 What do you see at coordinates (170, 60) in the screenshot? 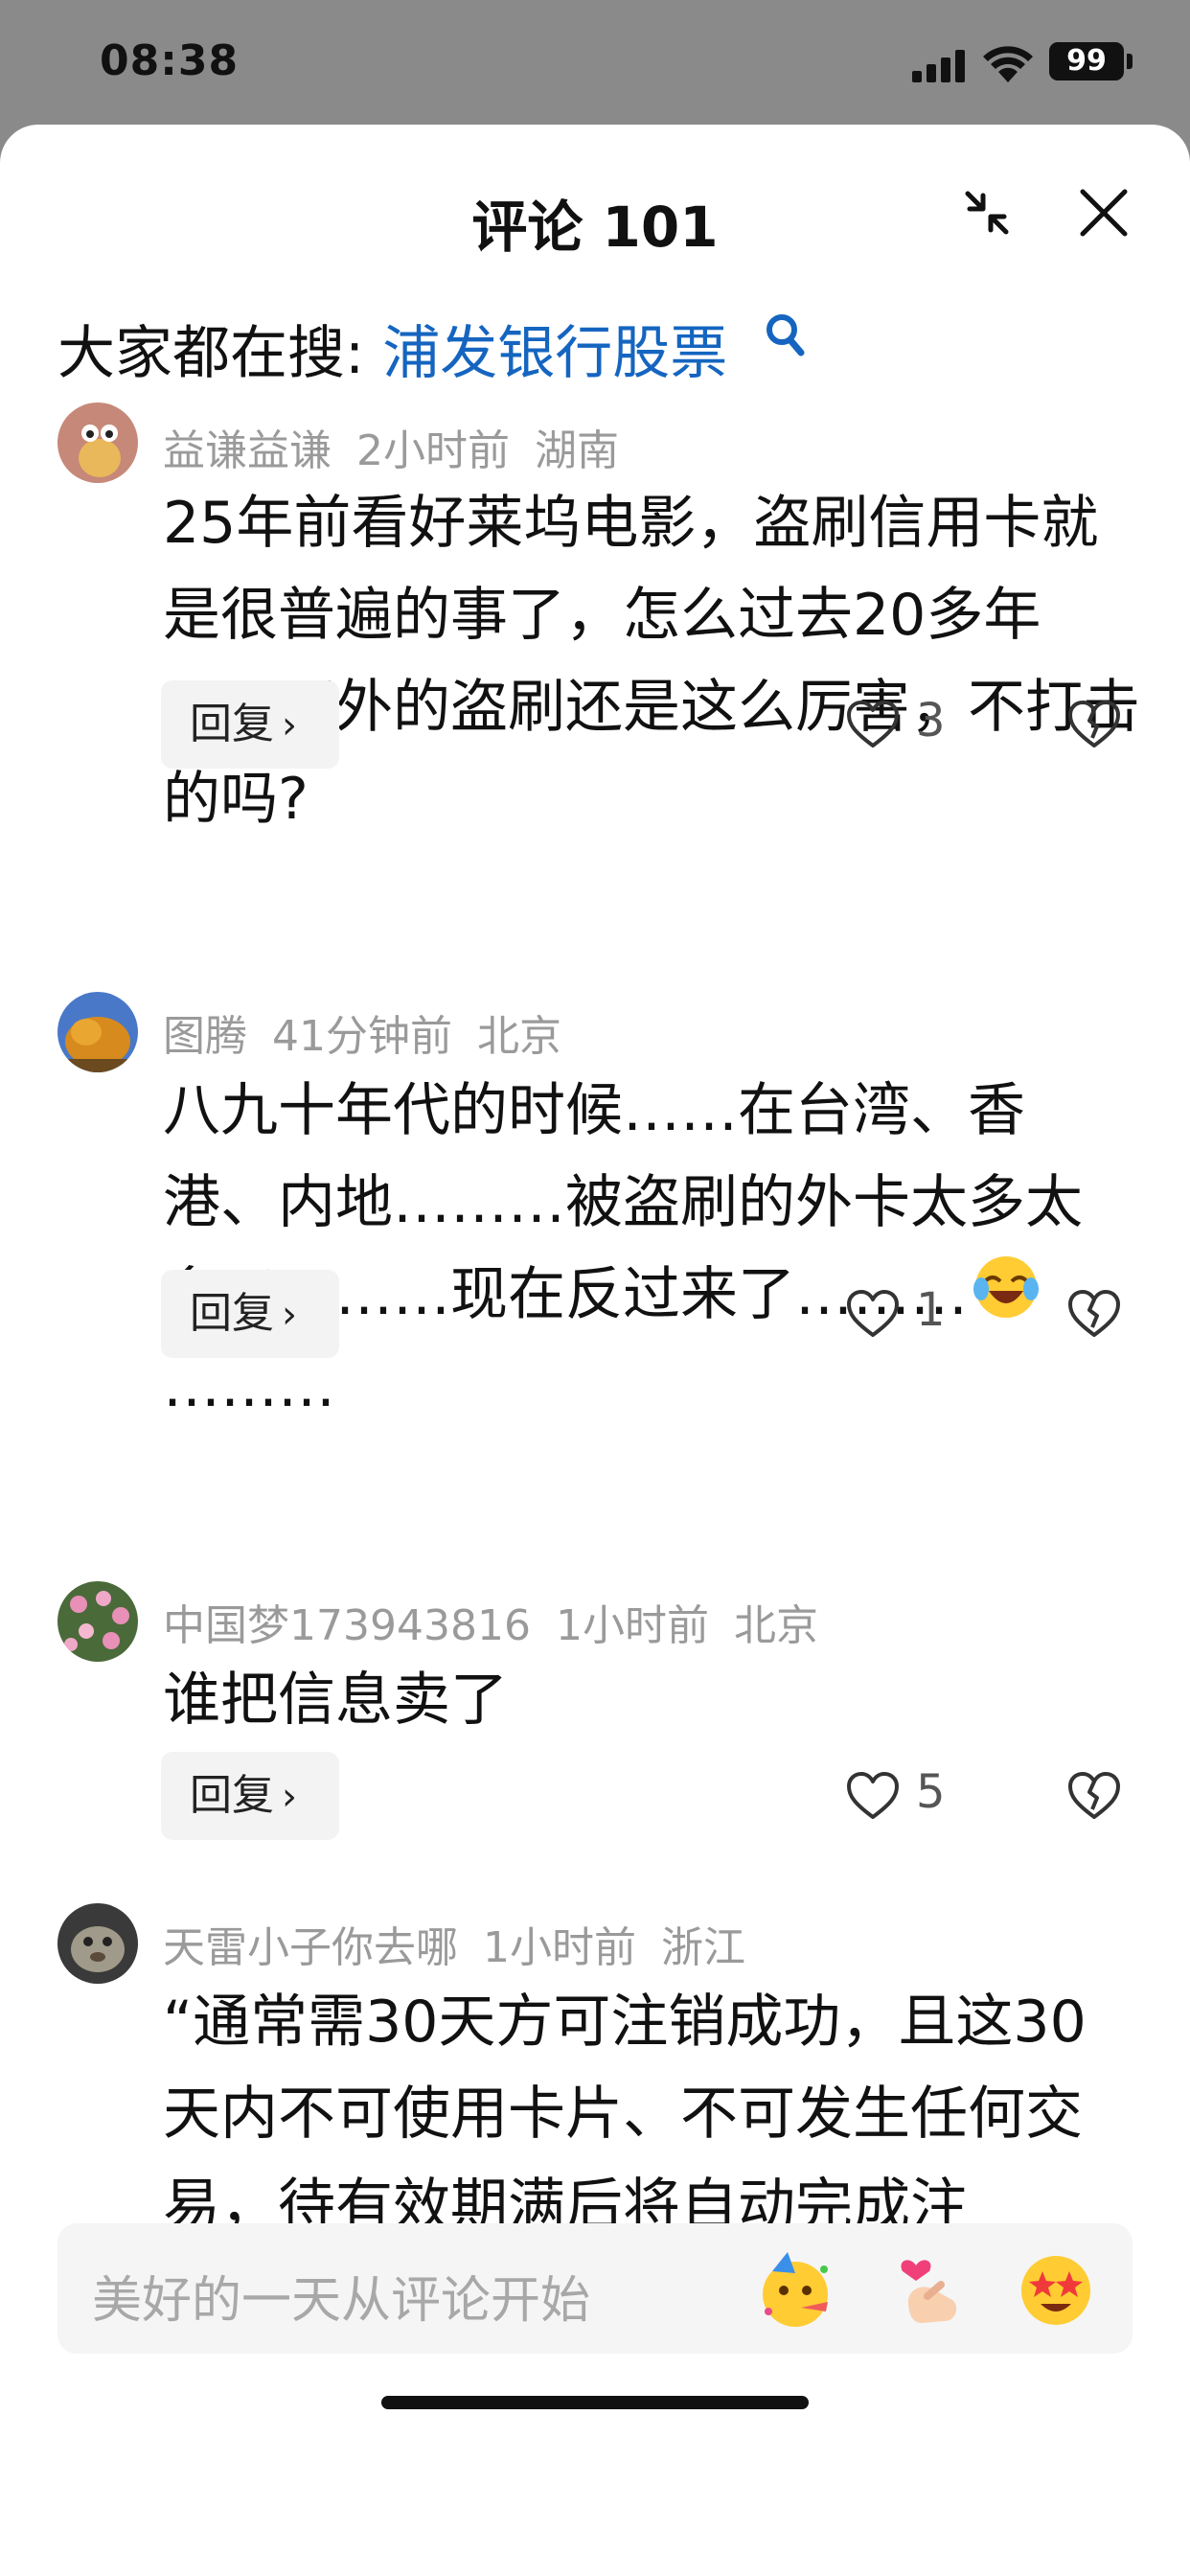
I see `status-time: 08:38` at bounding box center [170, 60].